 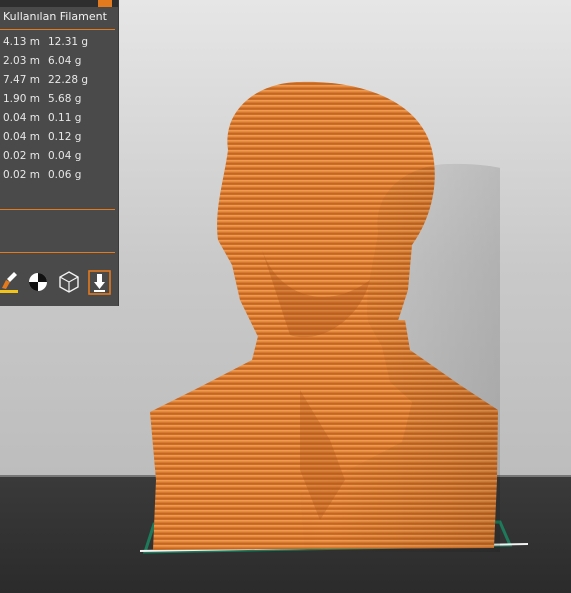 I want to click on filament-weight: 0.06 g, so click(x=65, y=175).